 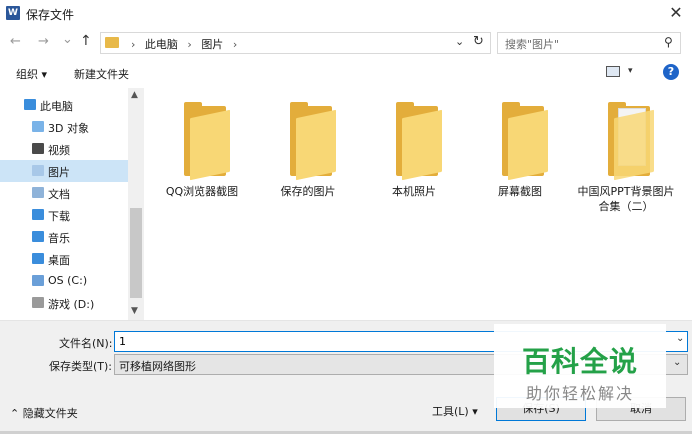 I want to click on new-folder-button: 新建文件夹, so click(x=101, y=74).